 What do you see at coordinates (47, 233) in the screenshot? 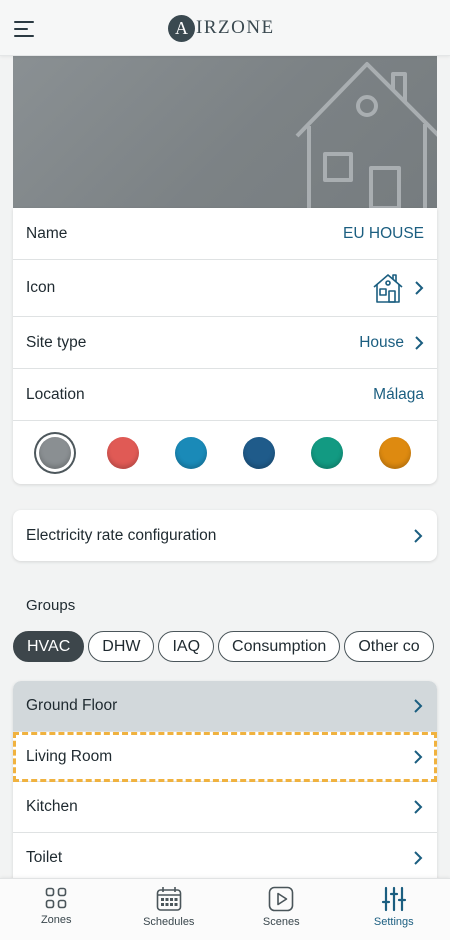
I see `name-label: Name` at bounding box center [47, 233].